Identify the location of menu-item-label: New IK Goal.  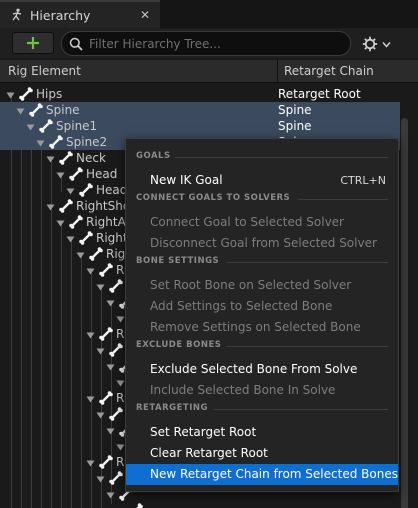
(186, 180).